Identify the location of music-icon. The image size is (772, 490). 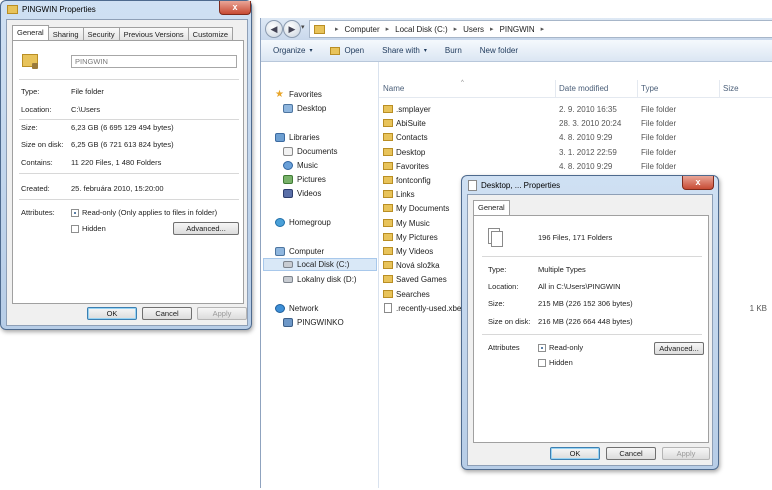
(288, 165).